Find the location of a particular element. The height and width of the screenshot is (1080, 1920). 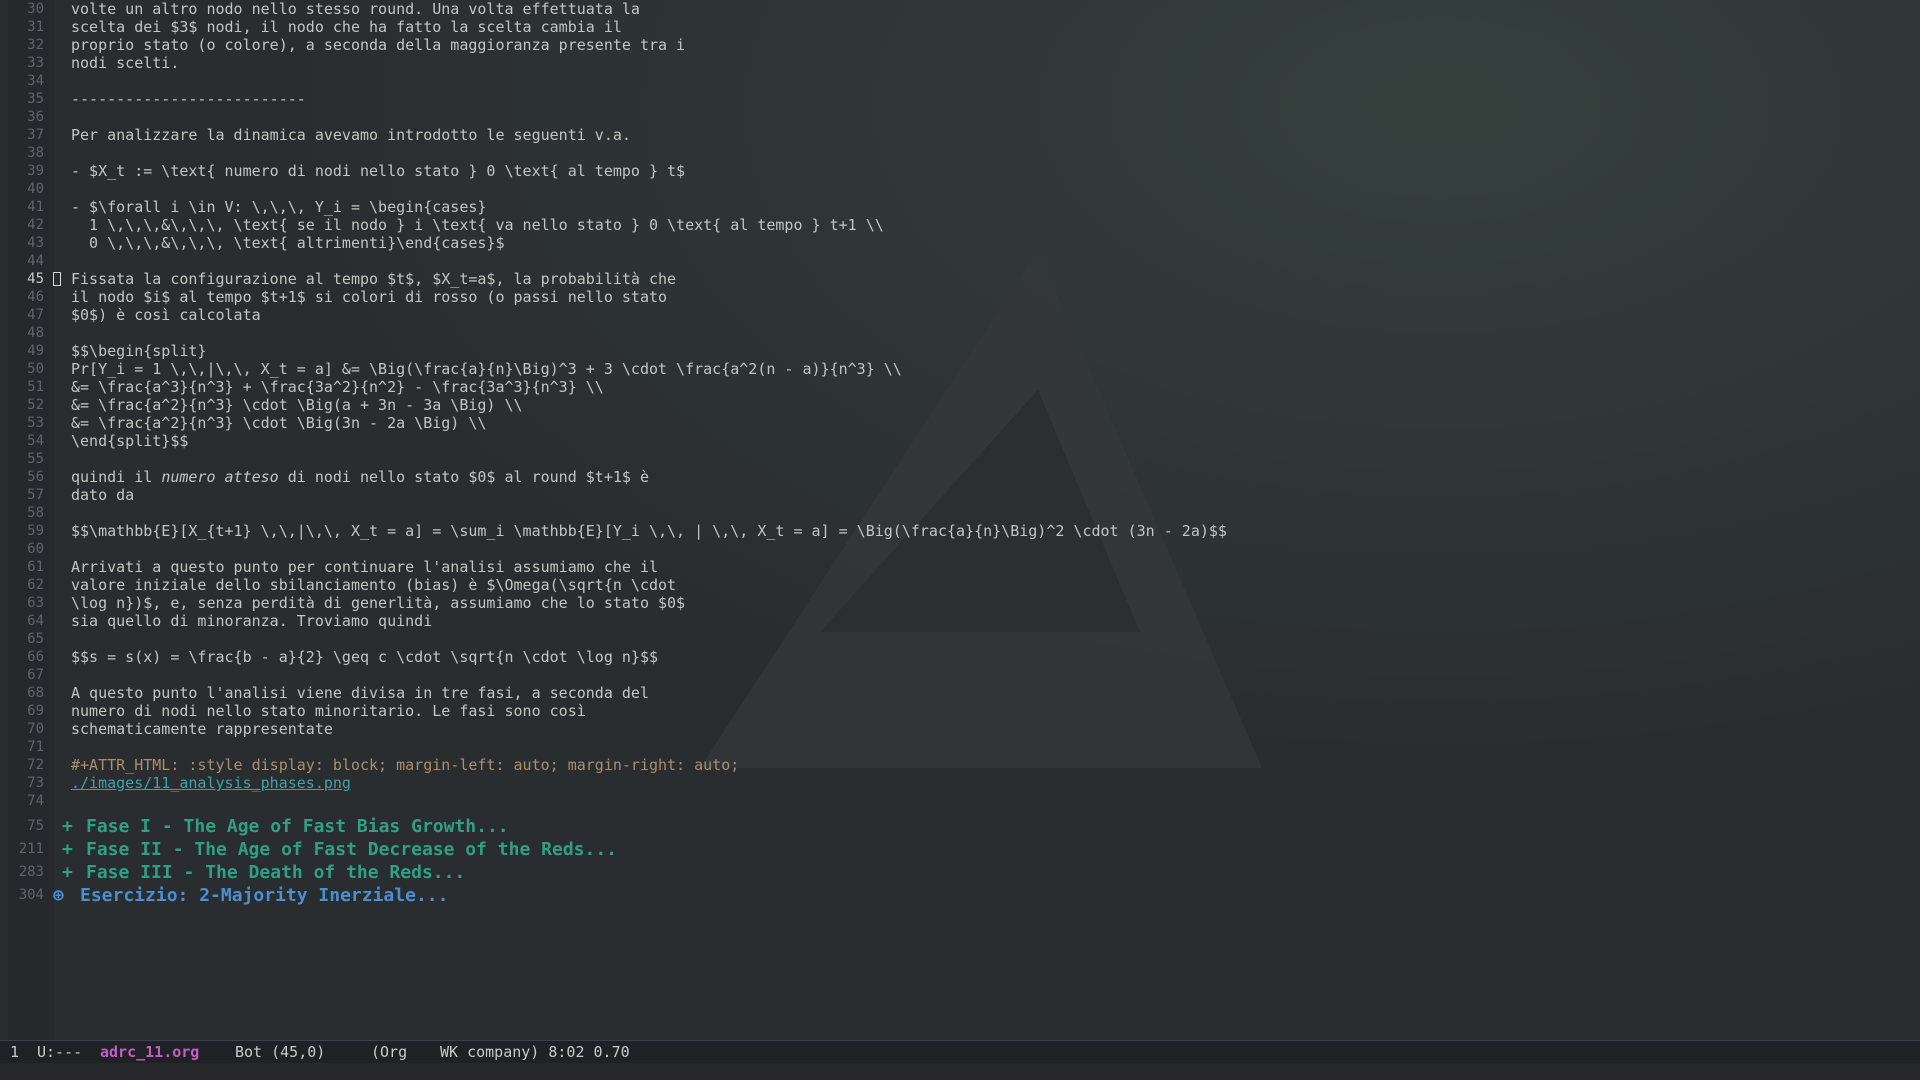

buffer-line: 33 nodi scelti. is located at coordinates (960, 63).